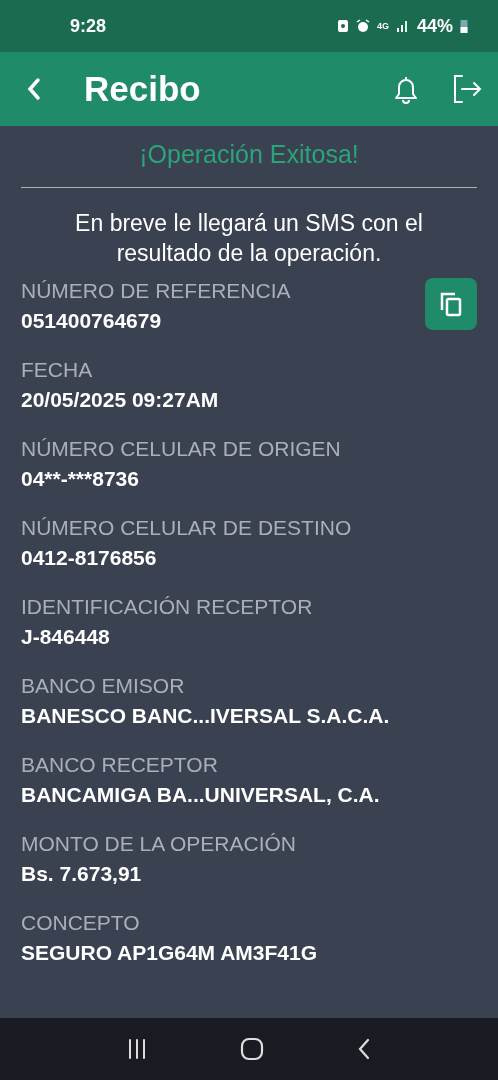 Image resolution: width=498 pixels, height=1080 pixels. I want to click on lock-icon, so click(342, 26).